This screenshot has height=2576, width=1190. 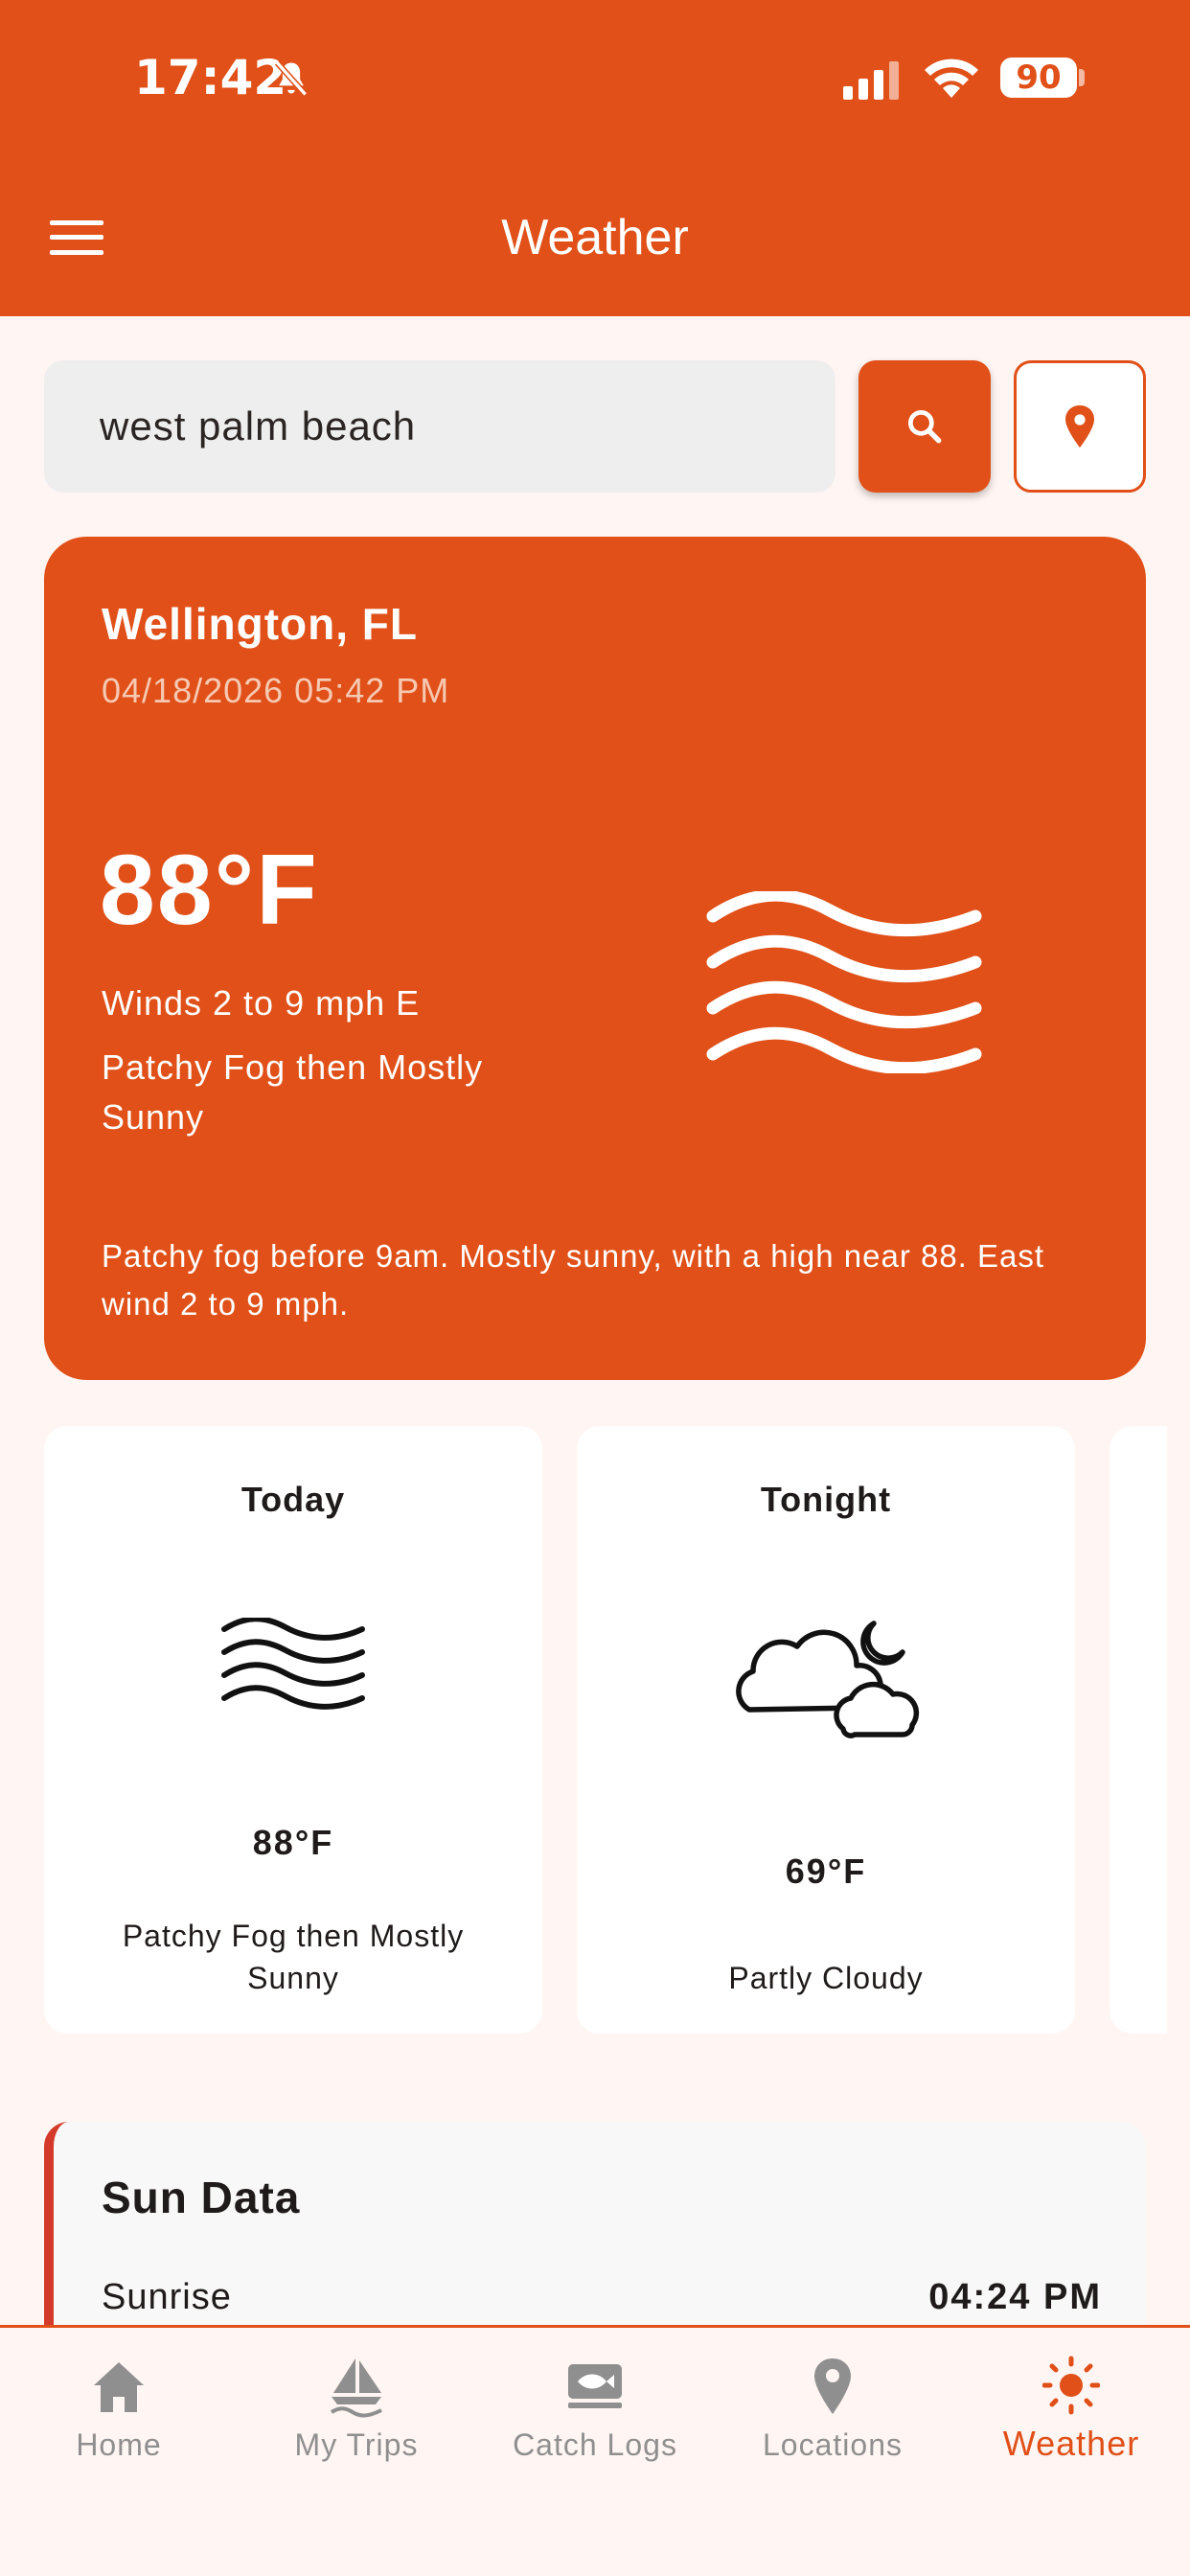 What do you see at coordinates (826, 1978) in the screenshot?
I see `period-description: Partly Cloudy` at bounding box center [826, 1978].